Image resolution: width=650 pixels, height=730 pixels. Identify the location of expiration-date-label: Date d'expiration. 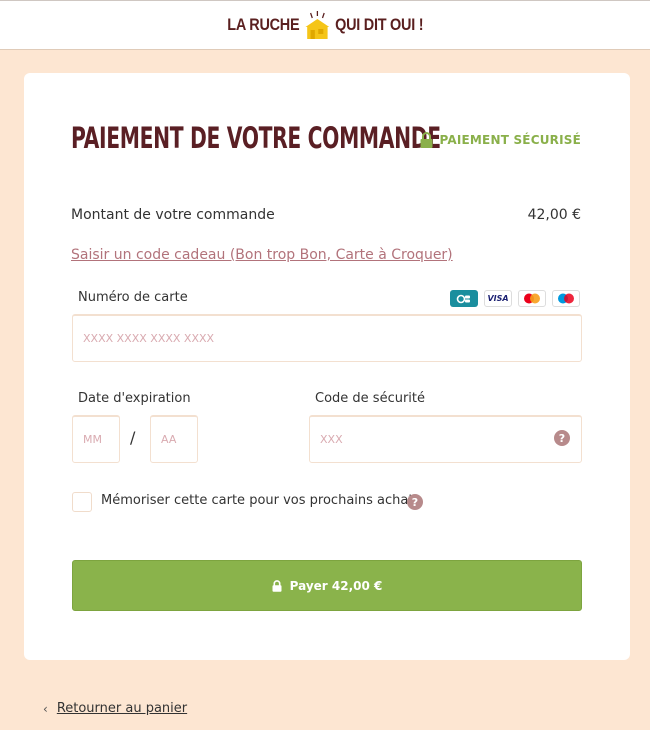
(134, 398).